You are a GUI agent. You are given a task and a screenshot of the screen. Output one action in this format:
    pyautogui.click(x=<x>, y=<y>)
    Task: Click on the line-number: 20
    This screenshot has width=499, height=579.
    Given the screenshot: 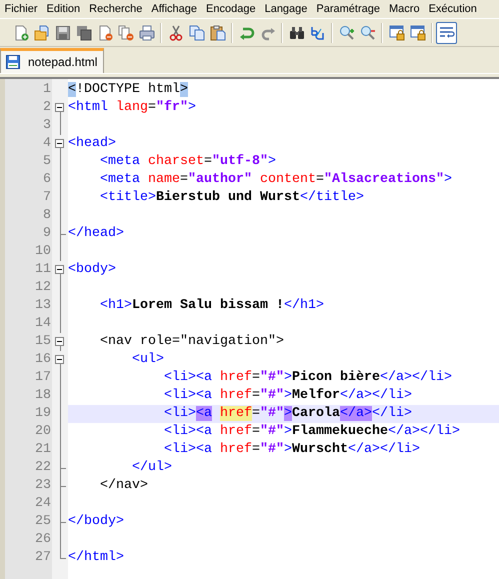 What is the action you would take?
    pyautogui.click(x=43, y=432)
    